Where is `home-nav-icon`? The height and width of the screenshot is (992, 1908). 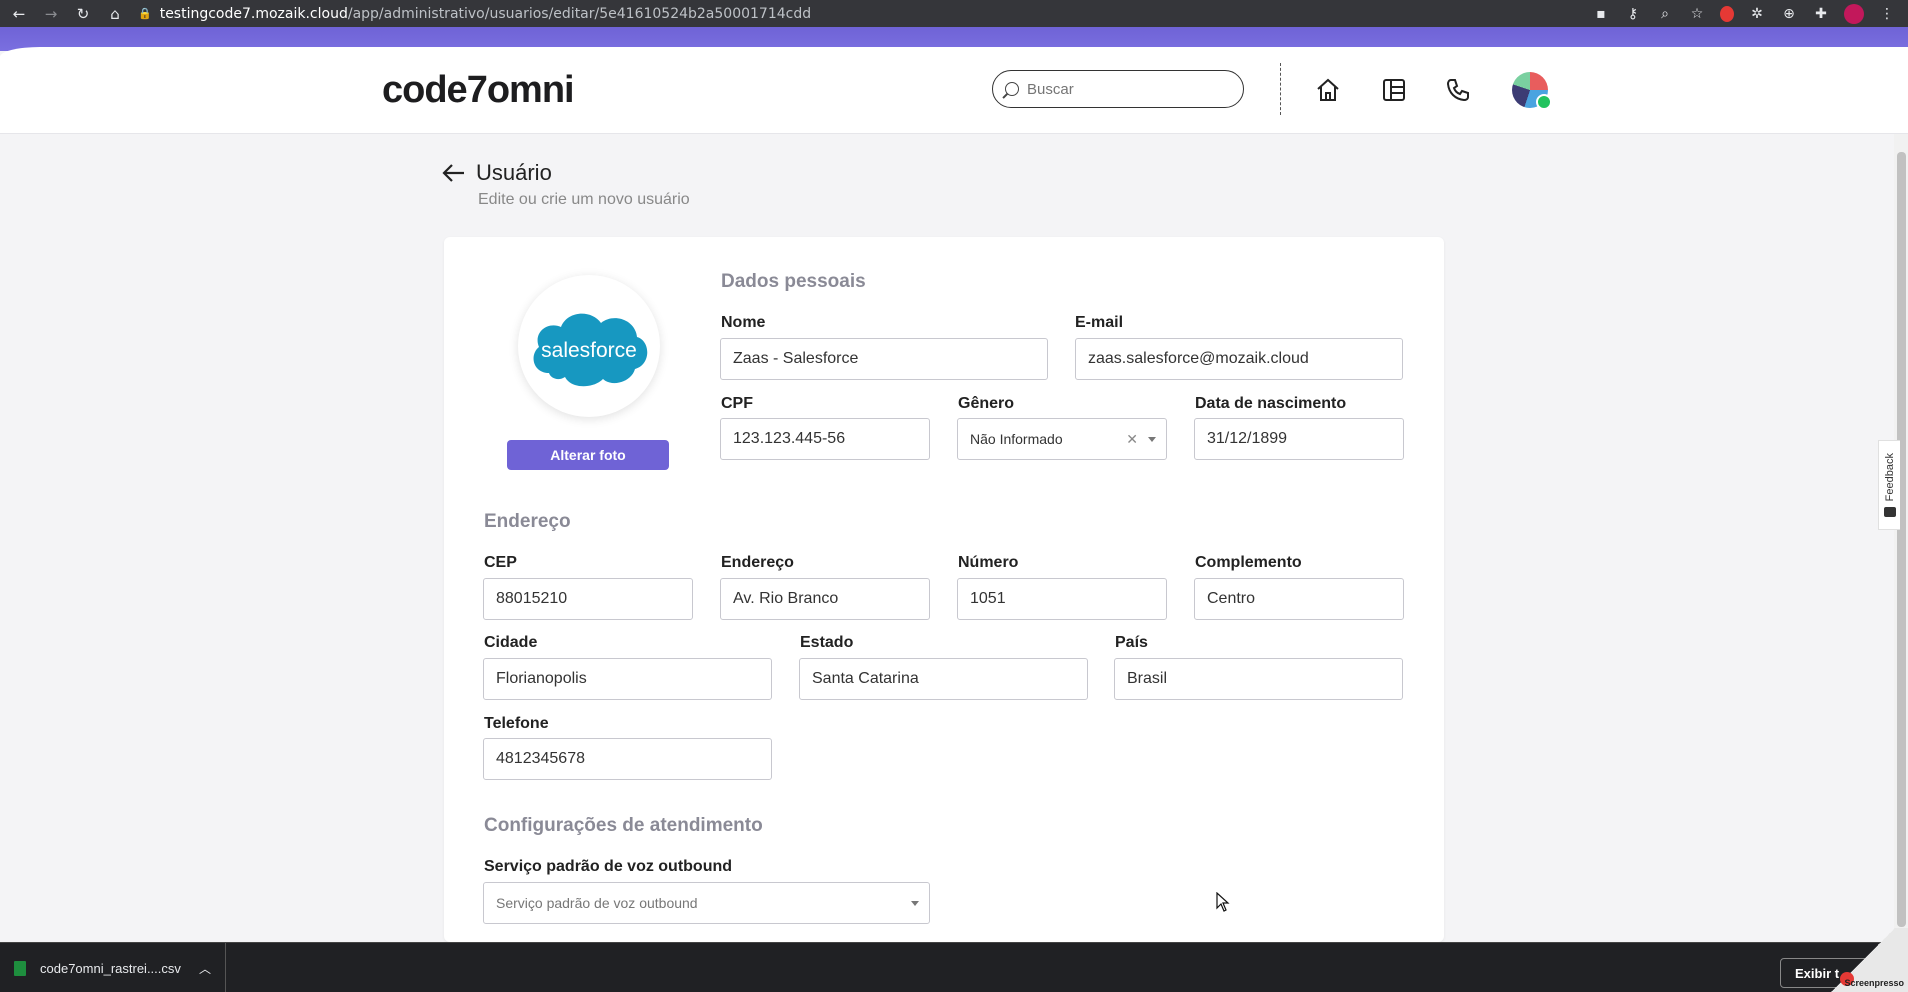
home-nav-icon is located at coordinates (1328, 90).